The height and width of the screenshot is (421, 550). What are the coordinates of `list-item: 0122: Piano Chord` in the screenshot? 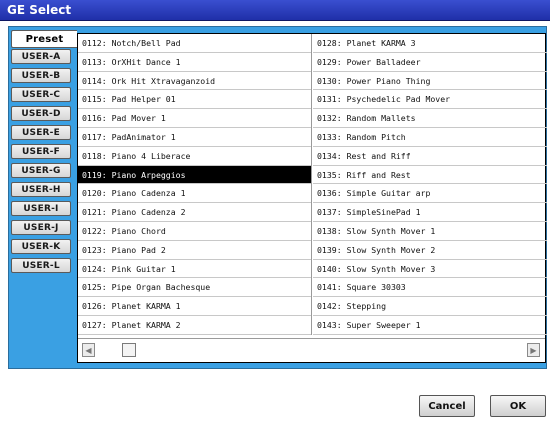 It's located at (194, 231).